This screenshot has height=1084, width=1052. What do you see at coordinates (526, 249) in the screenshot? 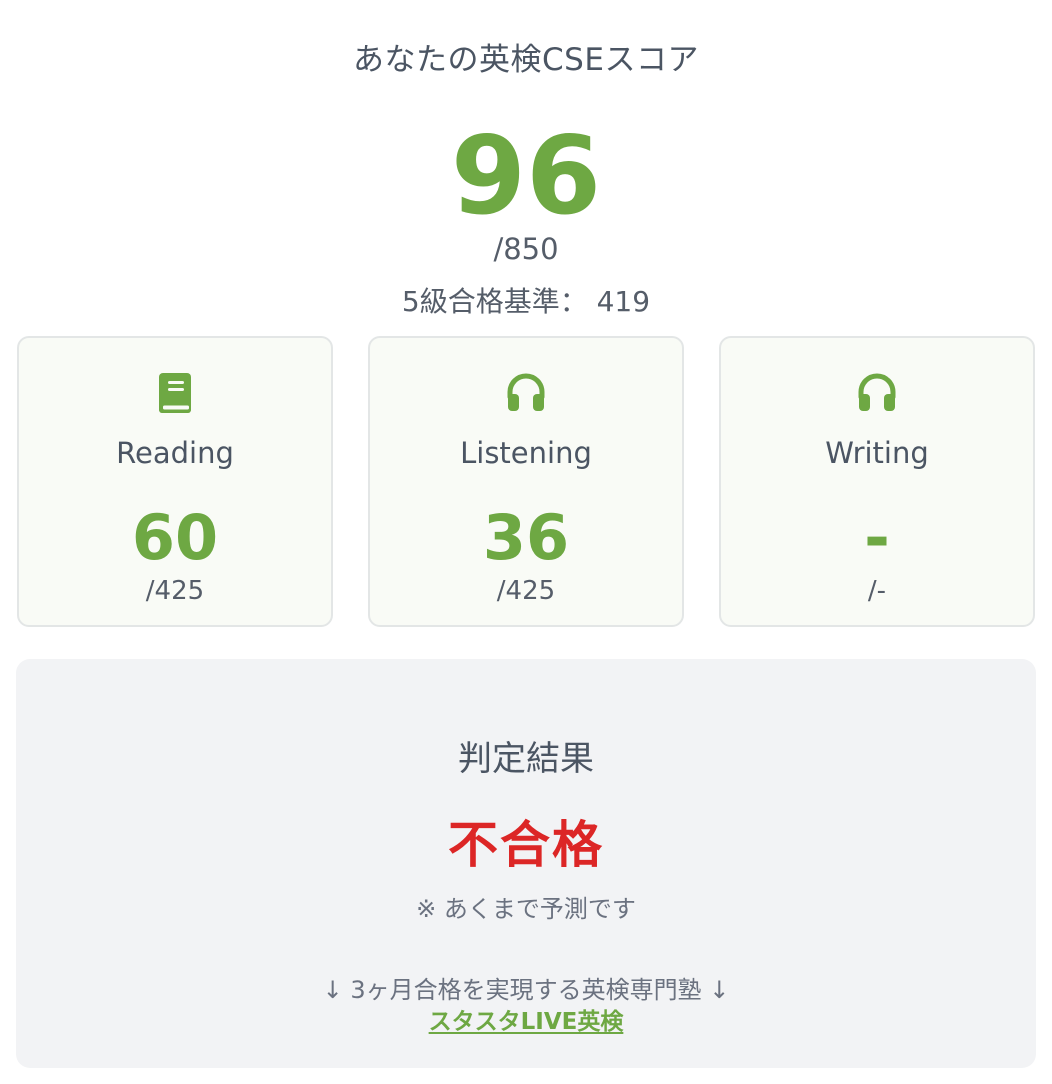
I see `total-max-score: /850` at bounding box center [526, 249].